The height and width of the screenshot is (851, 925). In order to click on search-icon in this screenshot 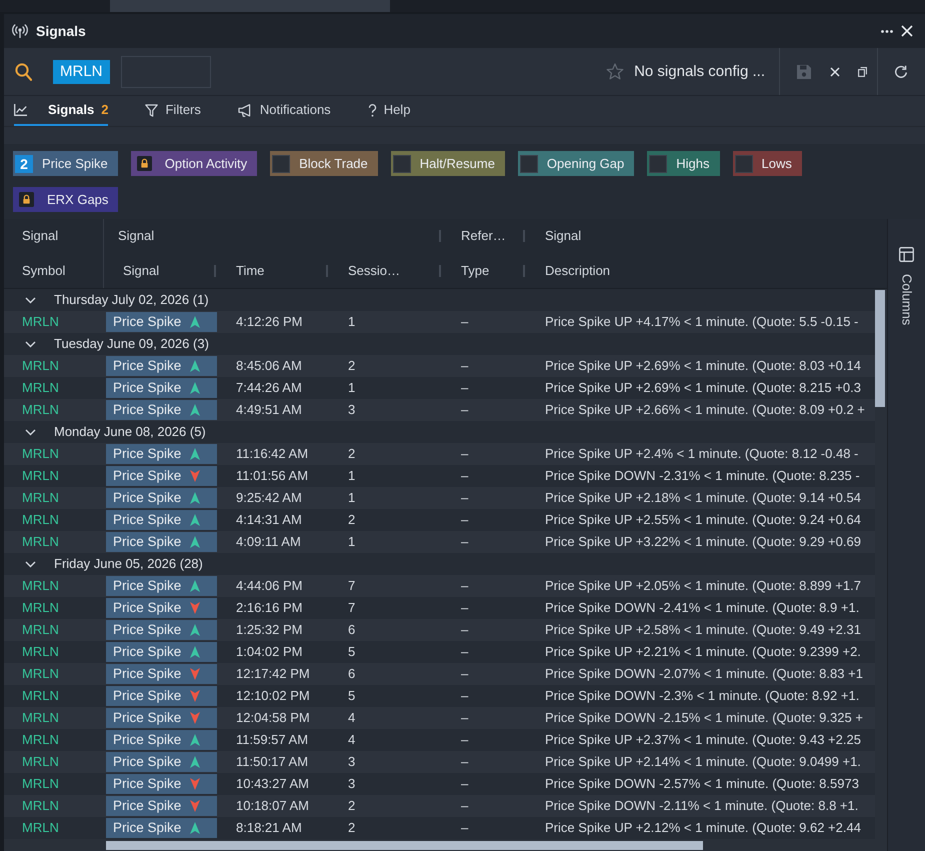, I will do `click(23, 71)`.